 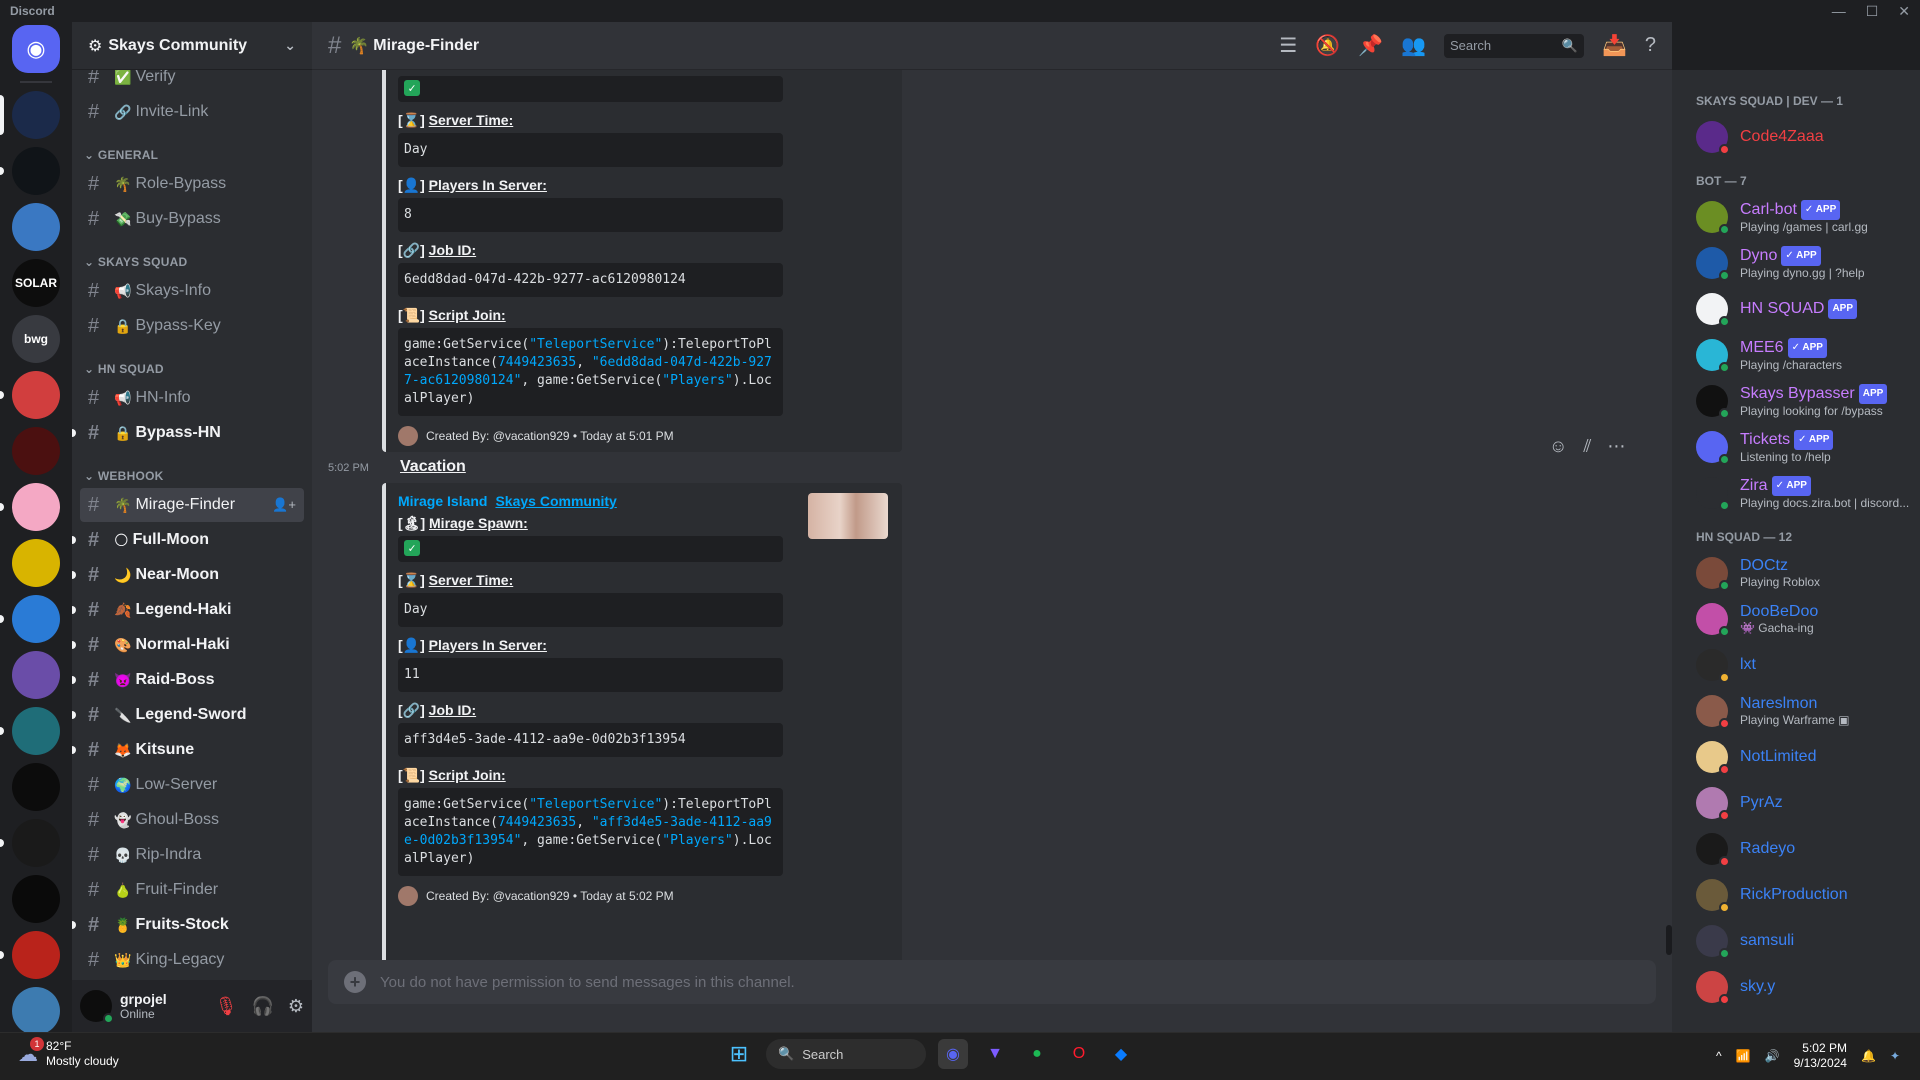 What do you see at coordinates (846, 1054) in the screenshot?
I see `taskbar-search: 🔍 Search` at bounding box center [846, 1054].